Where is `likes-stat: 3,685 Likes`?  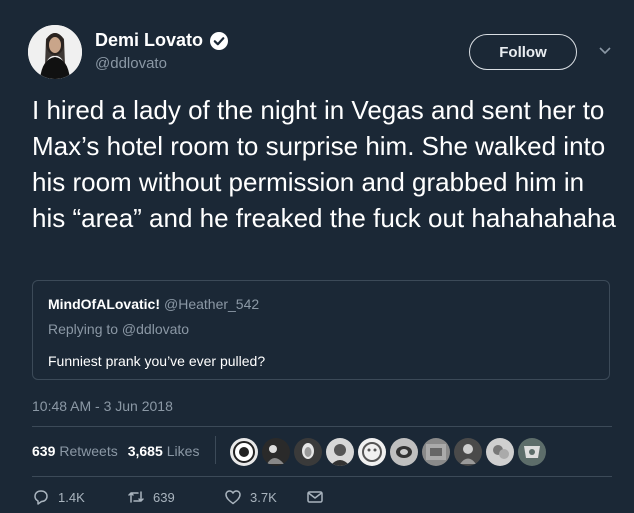 likes-stat: 3,685 Likes is located at coordinates (164, 451).